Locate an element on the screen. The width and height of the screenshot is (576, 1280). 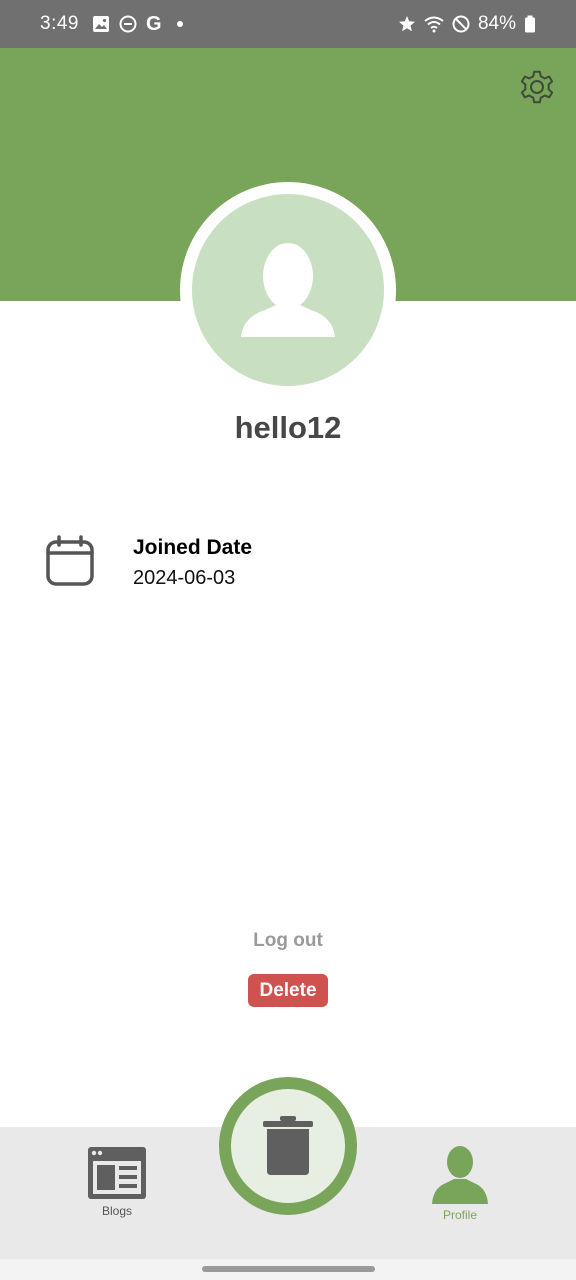
gear-icon is located at coordinates (537, 87).